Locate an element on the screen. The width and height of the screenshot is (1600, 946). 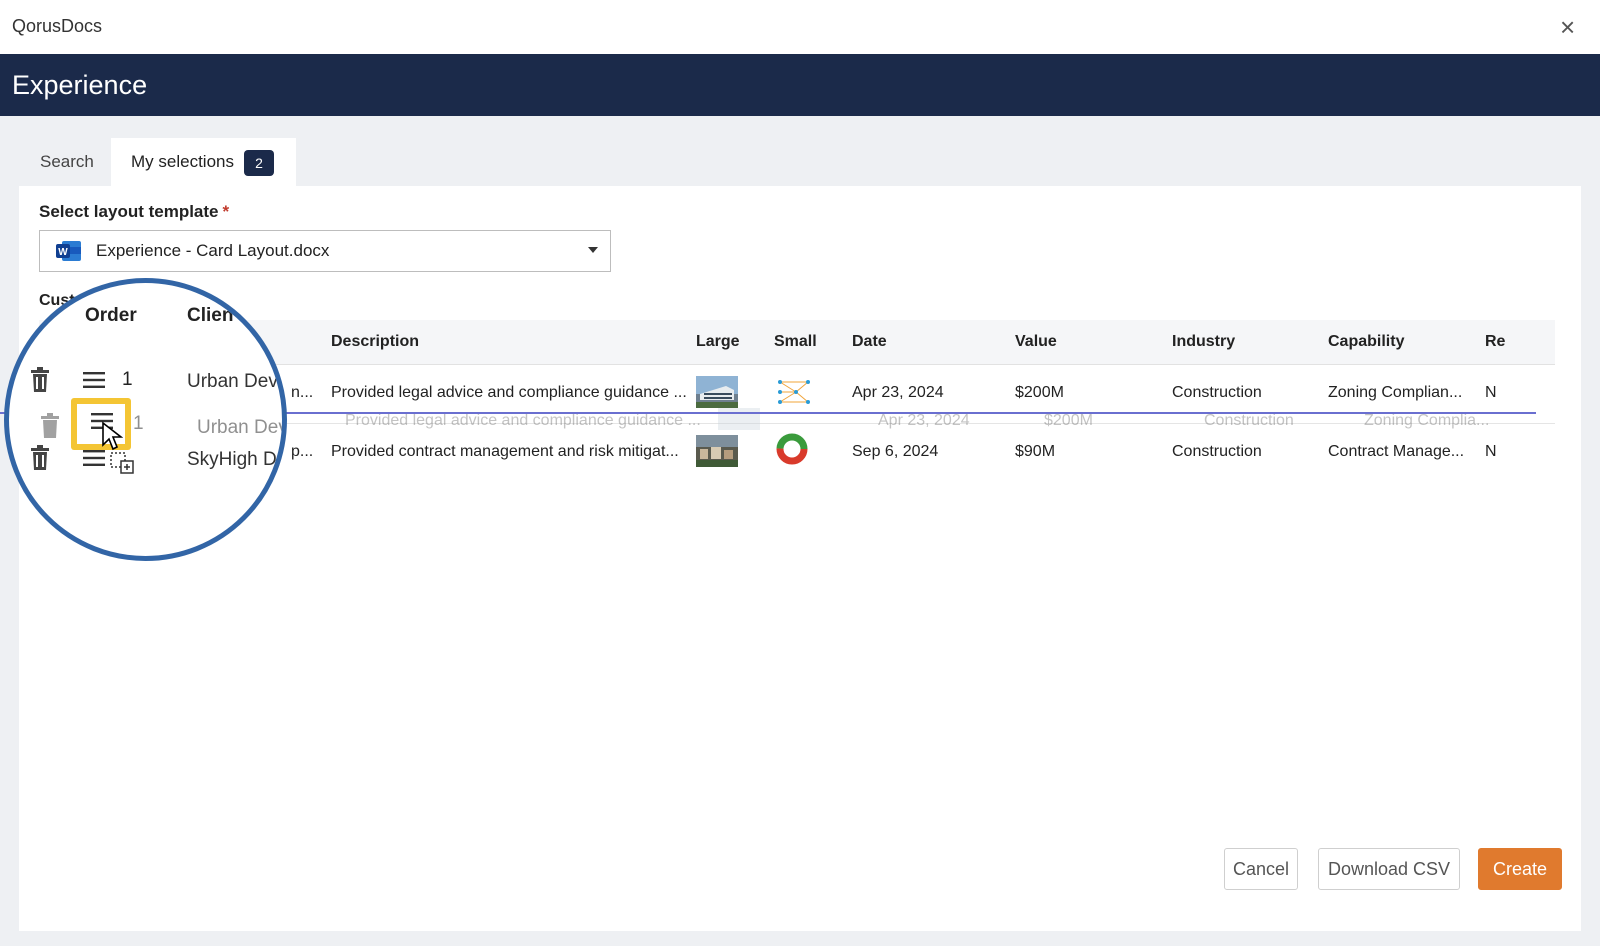
layout-template-value: Experience - Card Layout.docx is located at coordinates (213, 250).